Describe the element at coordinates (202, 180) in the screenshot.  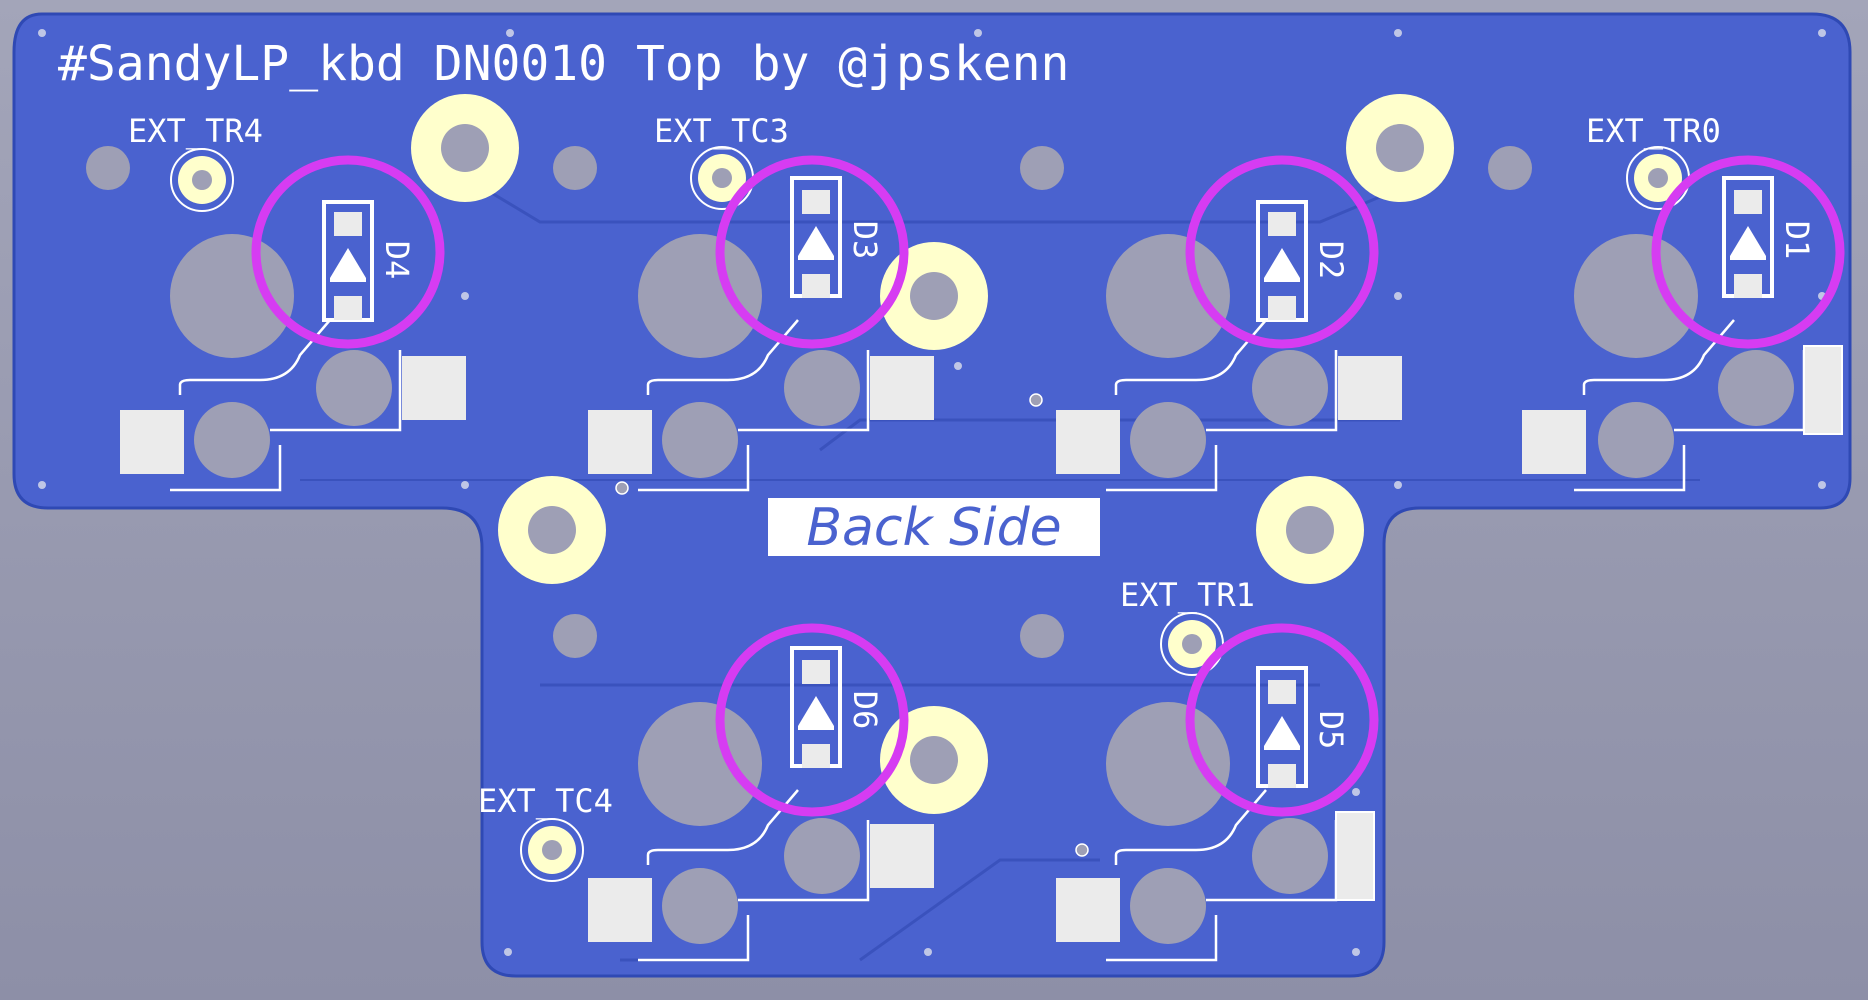
I see `ext-pad-tr4` at that location.